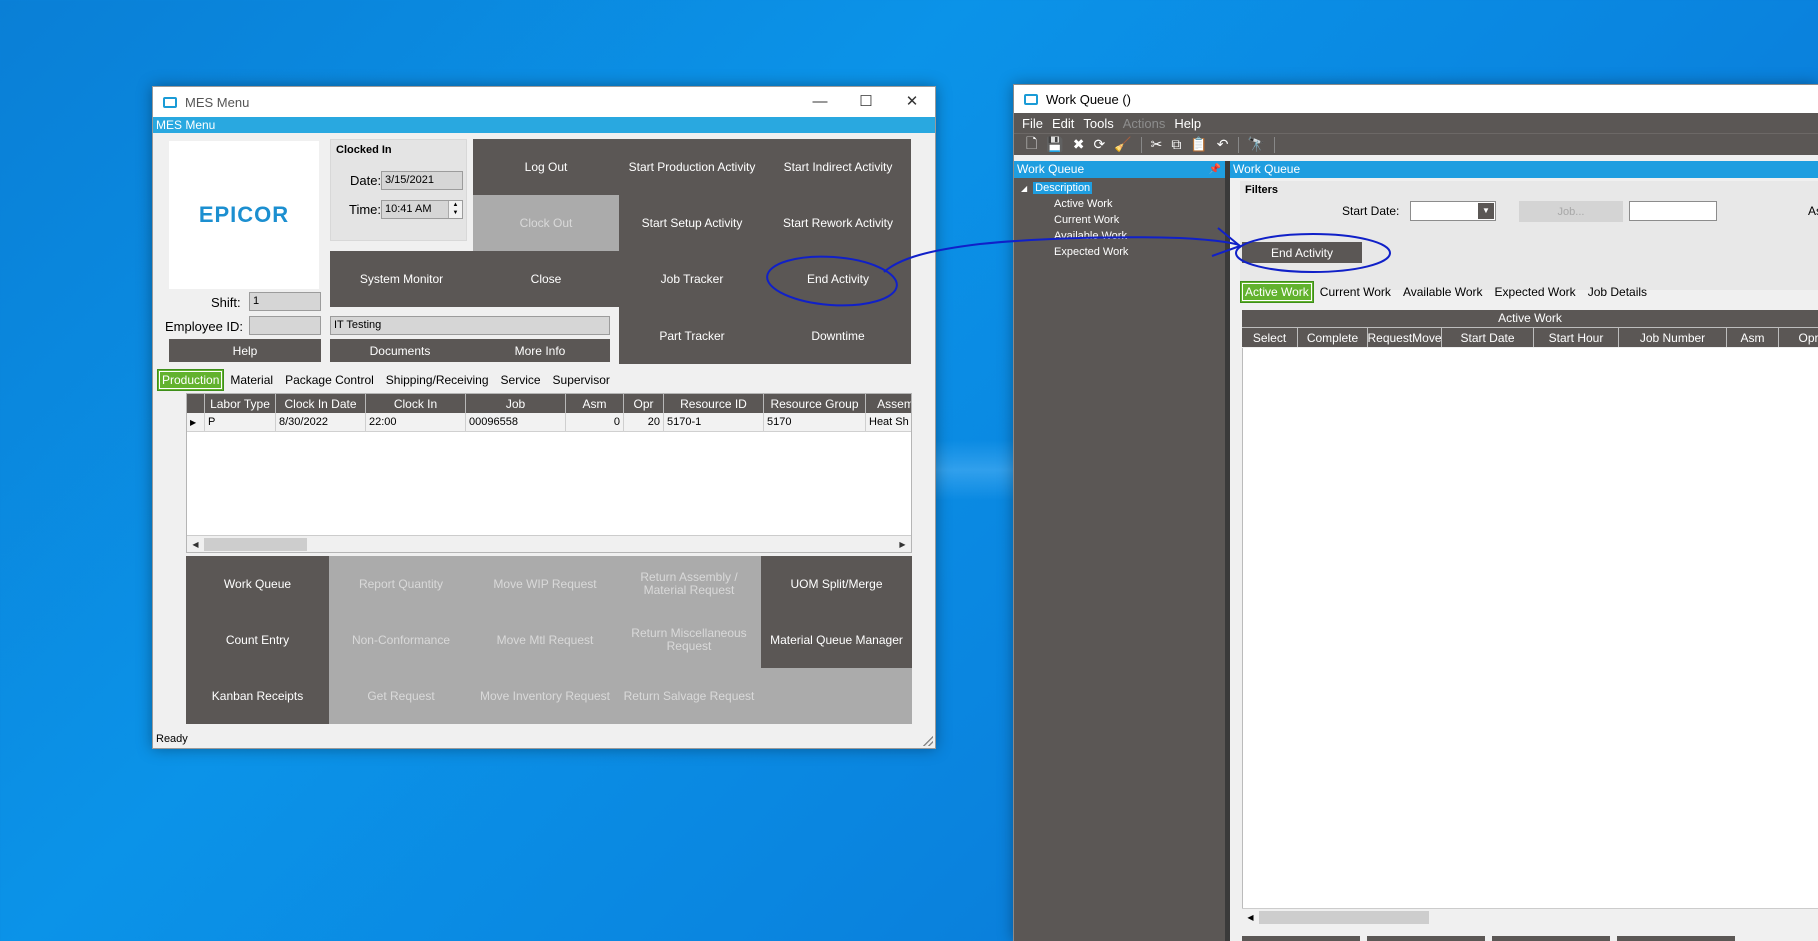 This screenshot has width=1818, height=941. Describe the element at coordinates (1333, 337) in the screenshot. I see `col-complete: Complete` at that location.